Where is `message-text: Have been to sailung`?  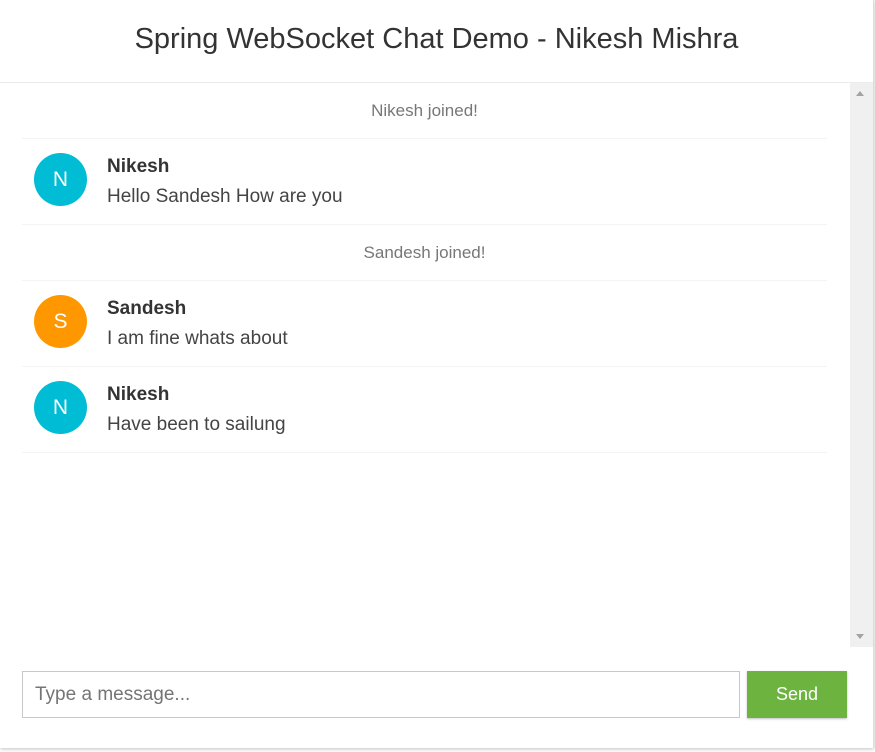 message-text: Have been to sailung is located at coordinates (196, 424).